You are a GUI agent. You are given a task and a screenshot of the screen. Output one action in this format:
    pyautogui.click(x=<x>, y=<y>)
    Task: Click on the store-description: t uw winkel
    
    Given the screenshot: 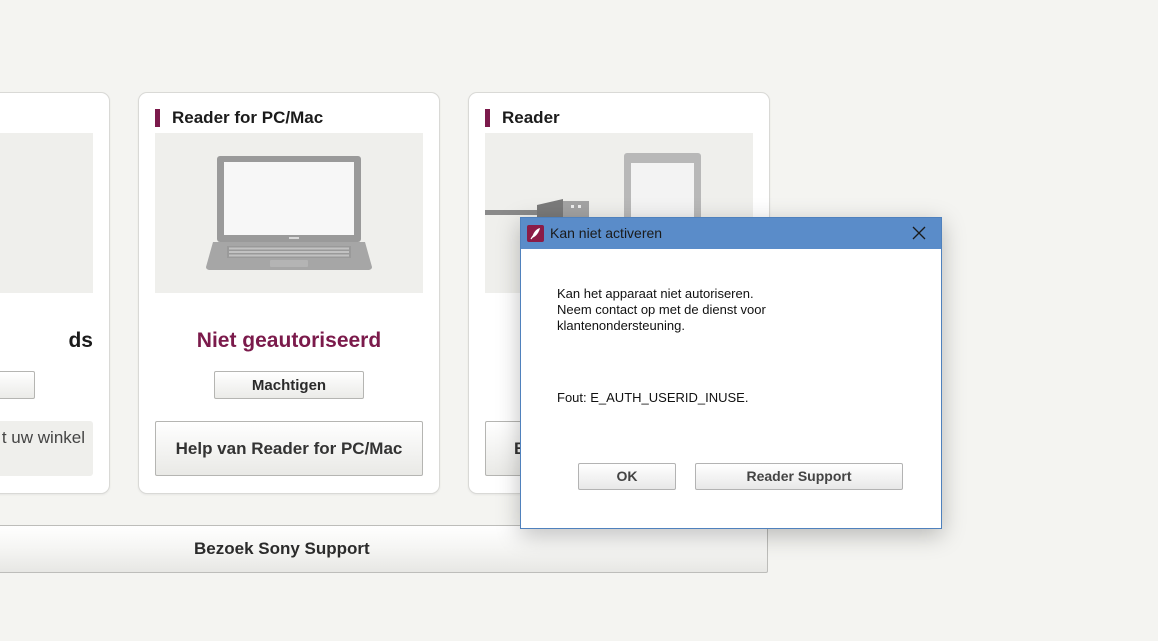 What is the action you would take?
    pyautogui.click(x=46, y=448)
    